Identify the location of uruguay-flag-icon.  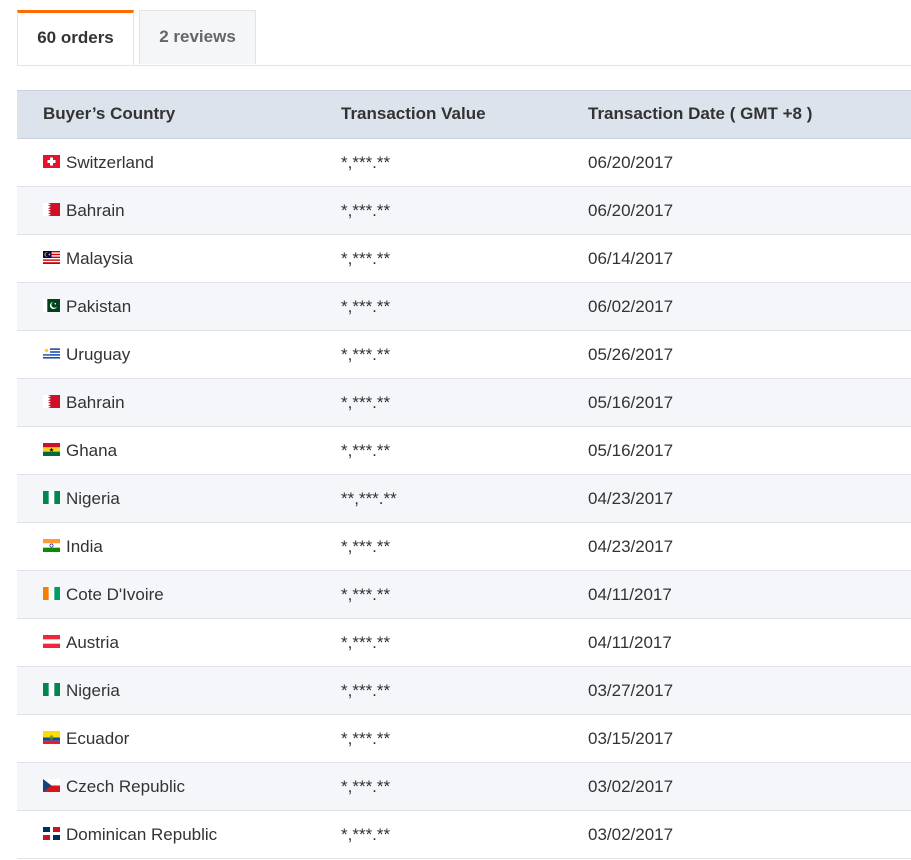
(51, 354).